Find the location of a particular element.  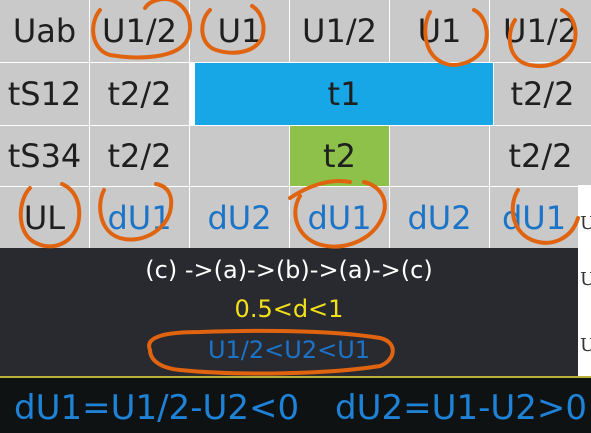

row4-col5: dU2 is located at coordinates (439, 217).